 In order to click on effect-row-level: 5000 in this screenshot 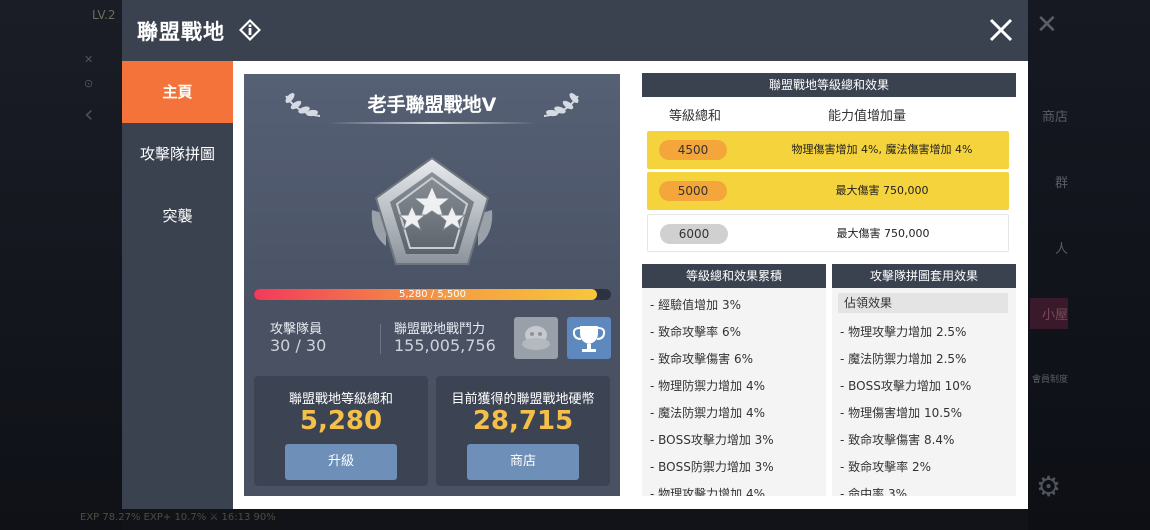, I will do `click(693, 191)`.